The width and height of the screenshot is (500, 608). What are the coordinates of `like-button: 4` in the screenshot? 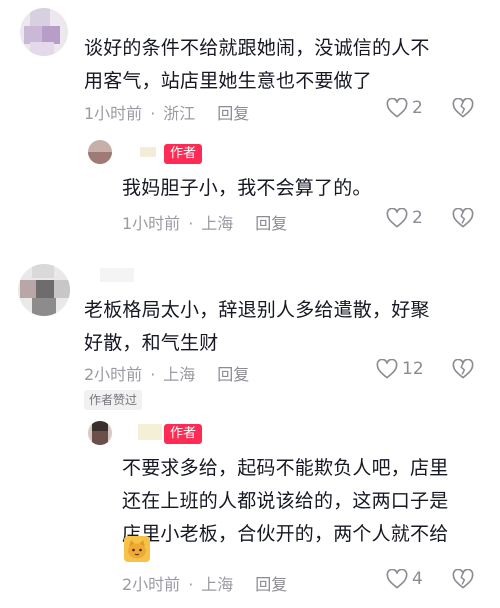 It's located at (404, 579).